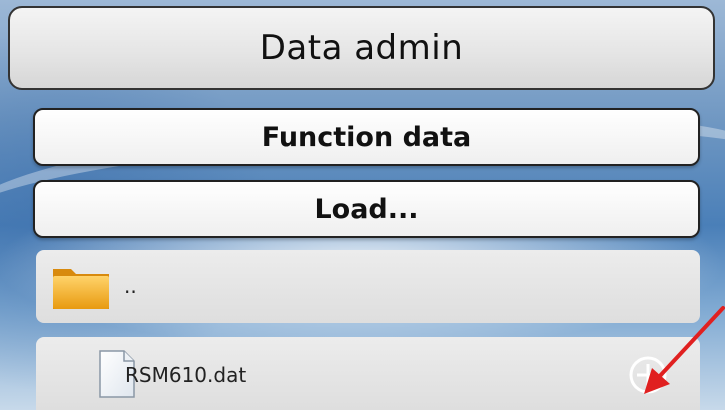 This screenshot has width=725, height=410. What do you see at coordinates (130, 286) in the screenshot?
I see `list-item-label: ..` at bounding box center [130, 286].